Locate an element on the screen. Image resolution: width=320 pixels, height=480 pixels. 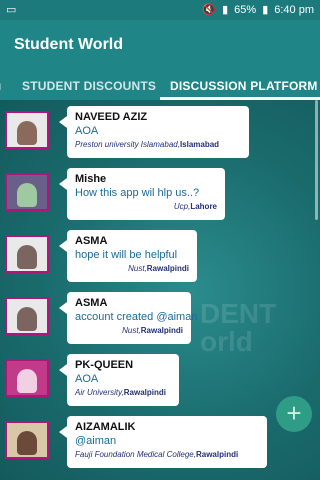
message-text: @aiman is located at coordinates (96, 441).